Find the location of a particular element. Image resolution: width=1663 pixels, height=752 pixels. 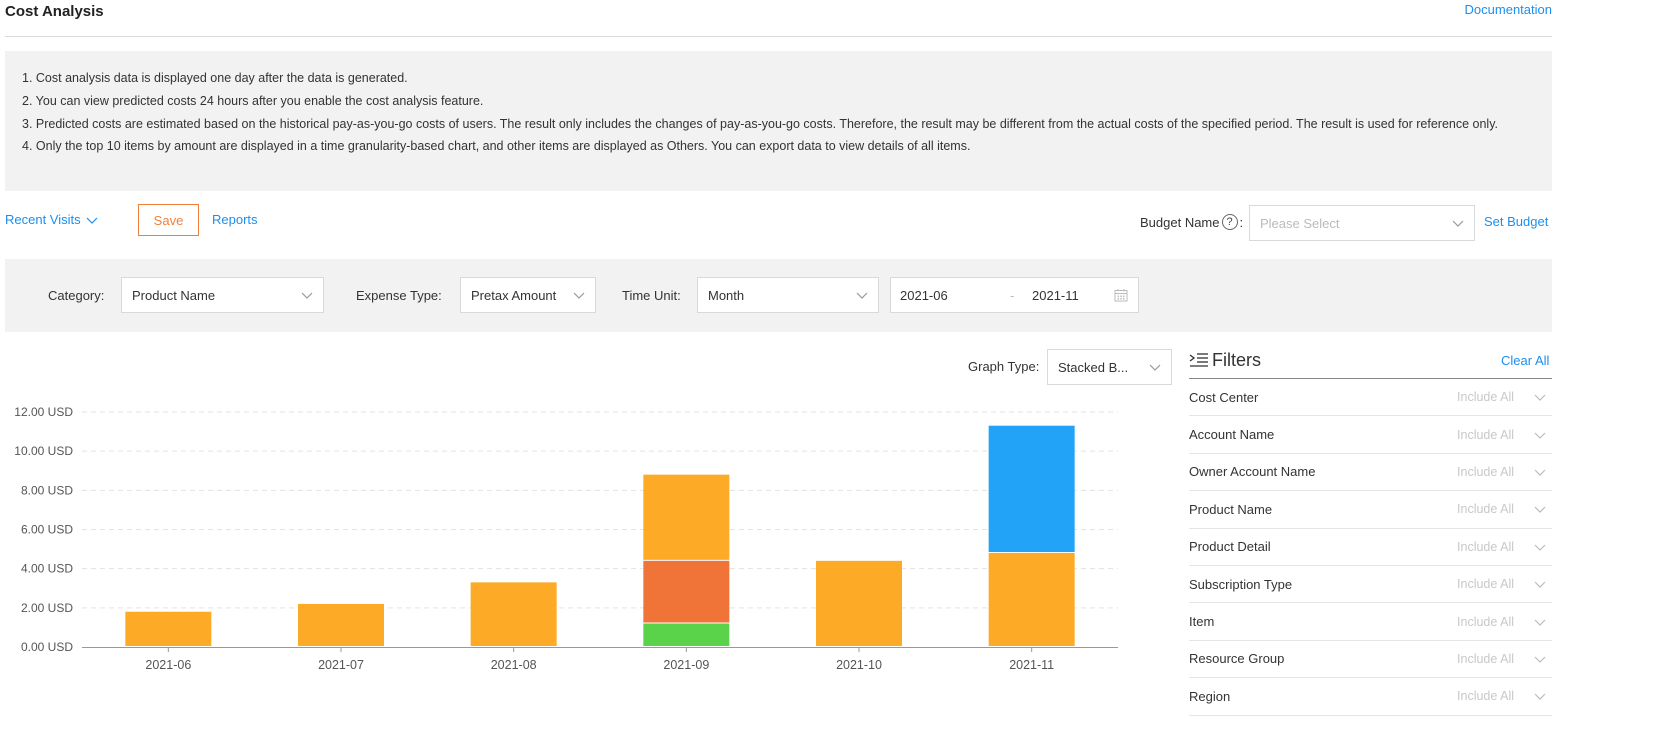

budget-name-select: Please Select is located at coordinates (1362, 223).